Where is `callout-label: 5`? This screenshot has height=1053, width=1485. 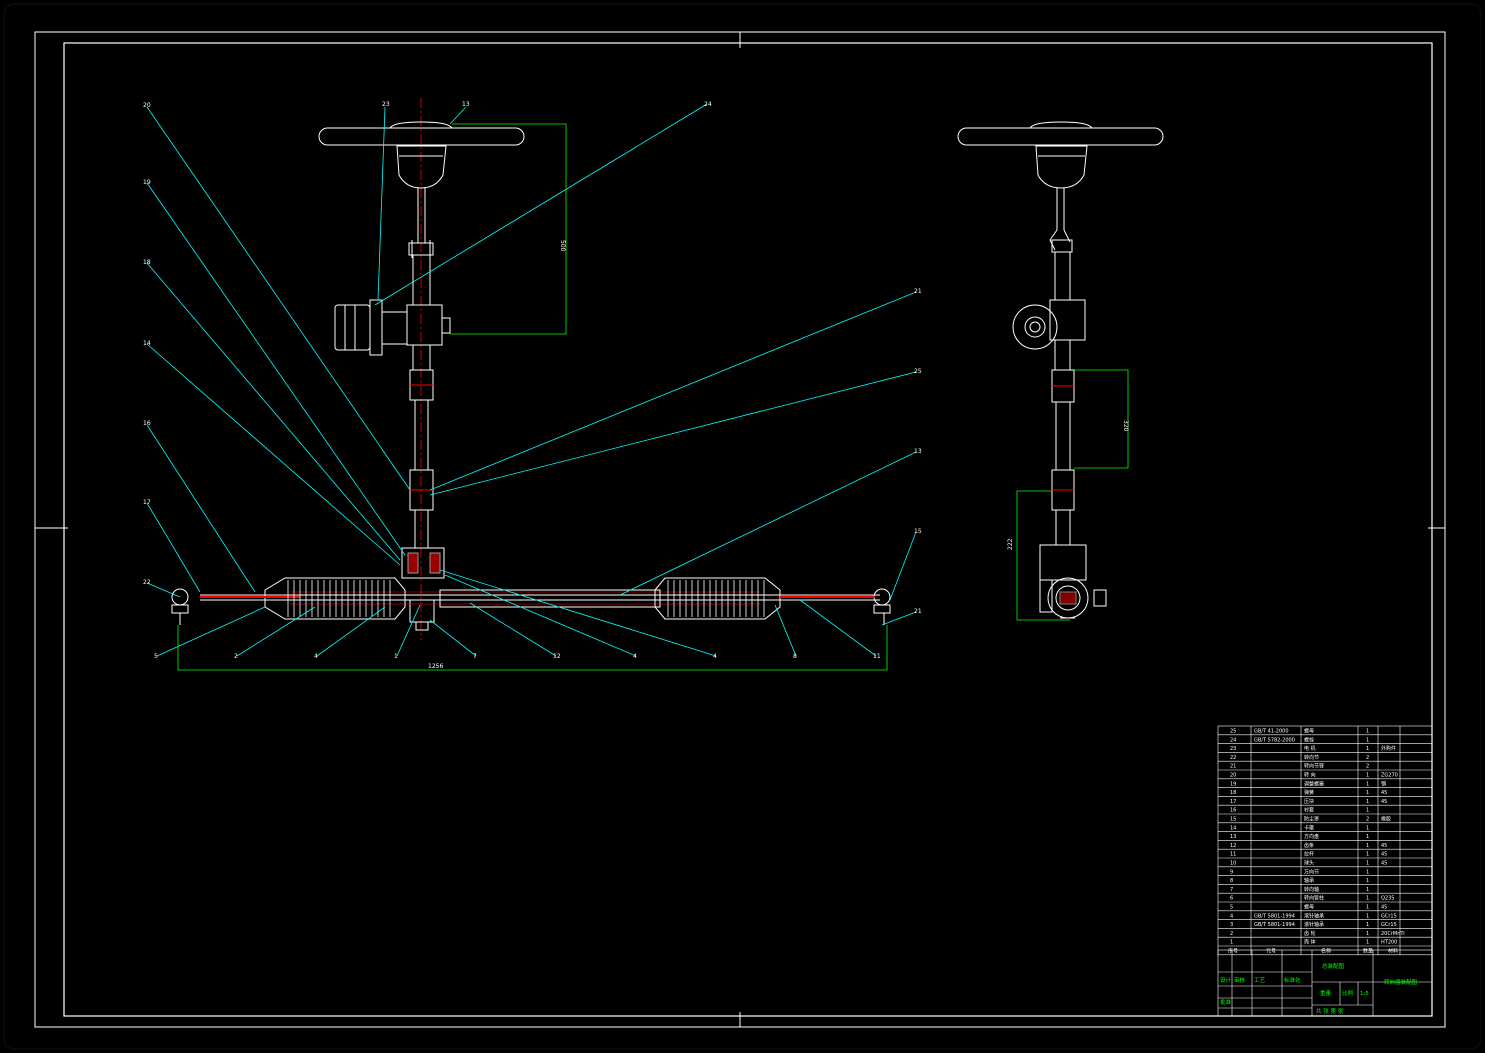
callout-label: 5 is located at coordinates (156, 656).